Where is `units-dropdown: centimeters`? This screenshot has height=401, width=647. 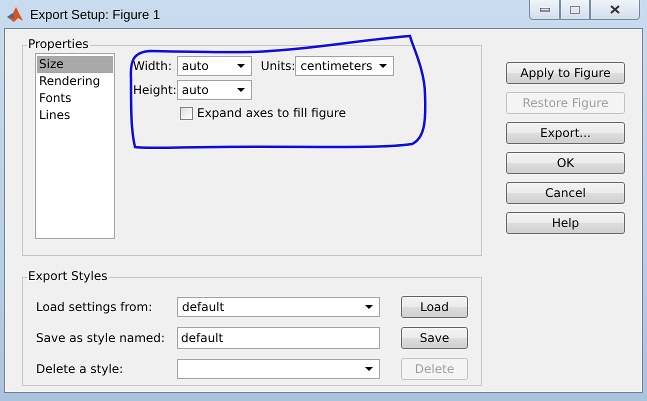 units-dropdown: centimeters is located at coordinates (344, 66).